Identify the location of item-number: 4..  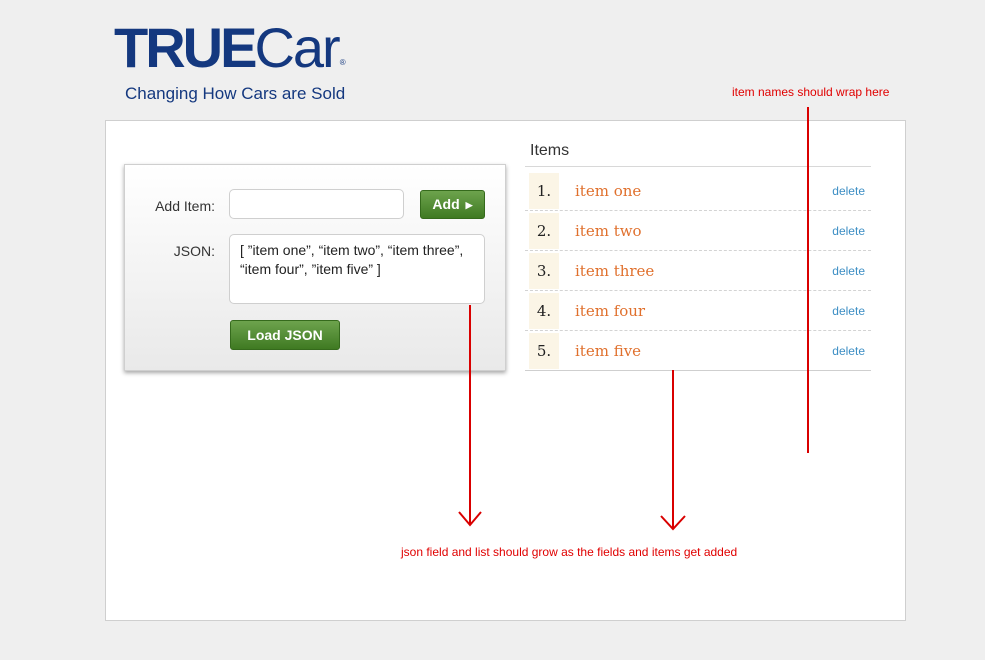
(544, 311).